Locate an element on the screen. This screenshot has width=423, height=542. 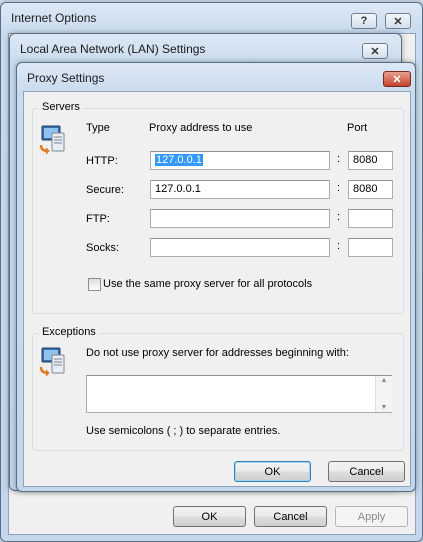
servers-group-label: Servers is located at coordinates (61, 107).